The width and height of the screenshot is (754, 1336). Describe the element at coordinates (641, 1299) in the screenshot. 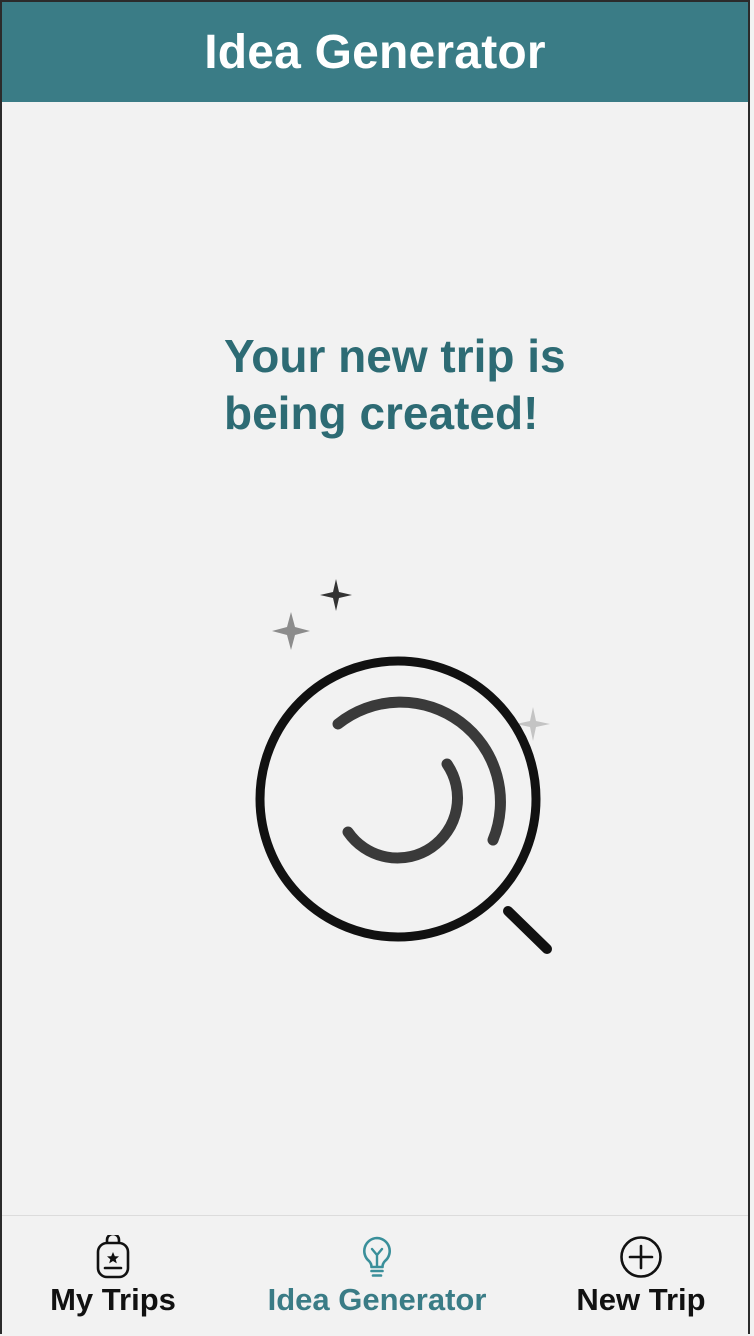

I see `nav-label-new-trip: New Trip` at that location.